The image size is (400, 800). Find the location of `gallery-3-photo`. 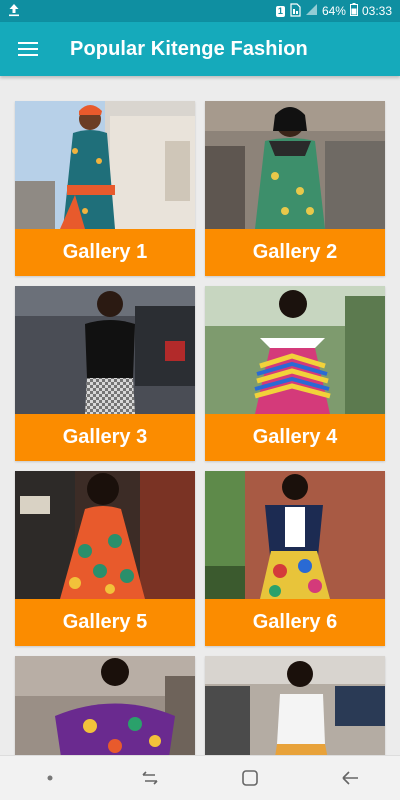

gallery-3-photo is located at coordinates (105, 350).